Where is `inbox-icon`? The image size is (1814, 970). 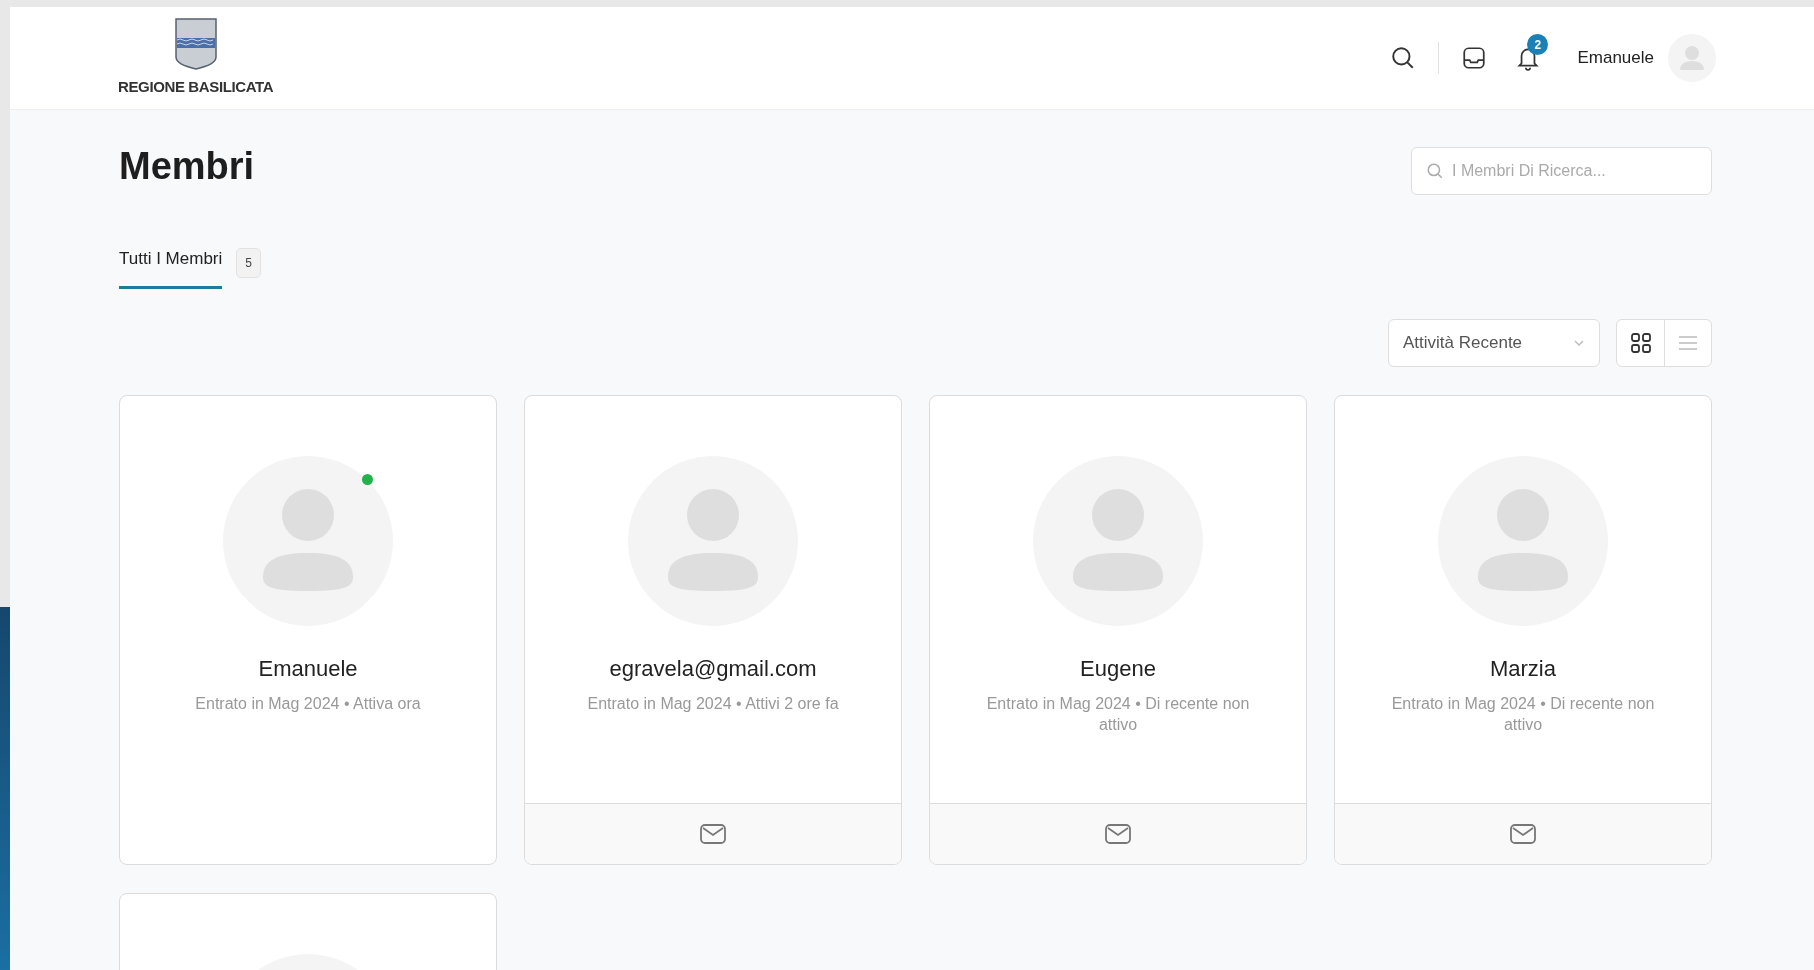
inbox-icon is located at coordinates (1474, 58).